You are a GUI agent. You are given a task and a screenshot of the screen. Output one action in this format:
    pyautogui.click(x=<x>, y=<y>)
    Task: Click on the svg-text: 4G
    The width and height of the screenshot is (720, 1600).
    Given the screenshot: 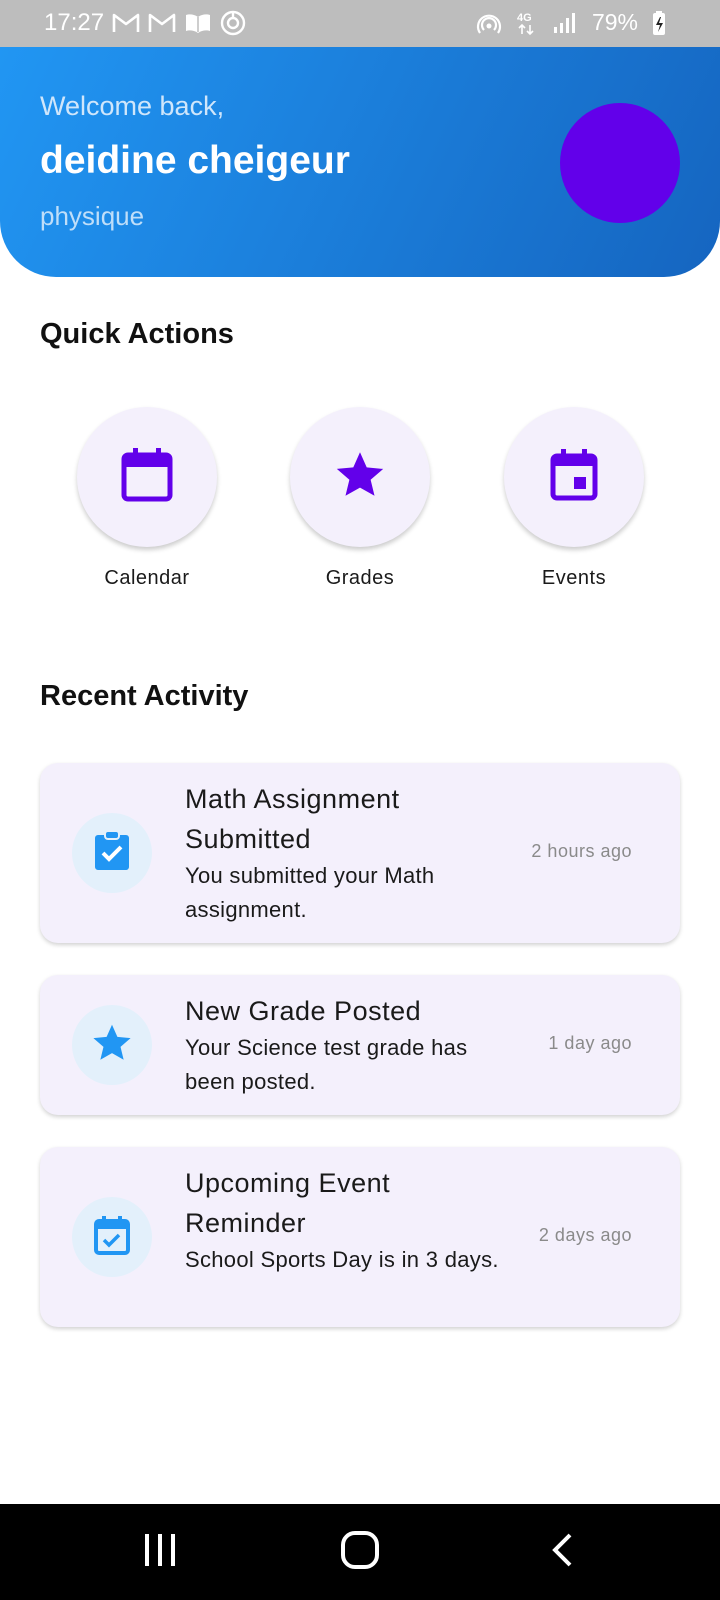 What is the action you would take?
    pyautogui.click(x=524, y=18)
    